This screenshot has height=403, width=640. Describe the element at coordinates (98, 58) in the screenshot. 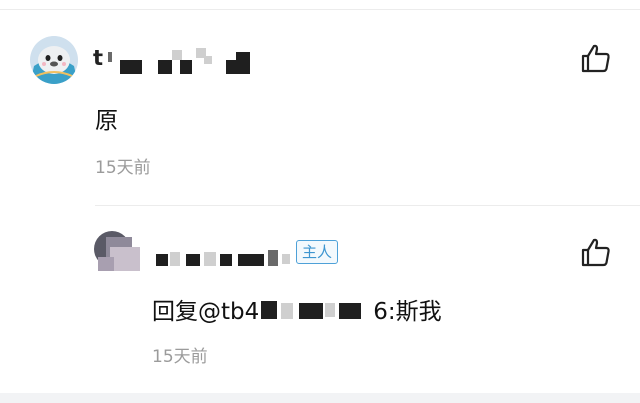

I see `username: t` at that location.